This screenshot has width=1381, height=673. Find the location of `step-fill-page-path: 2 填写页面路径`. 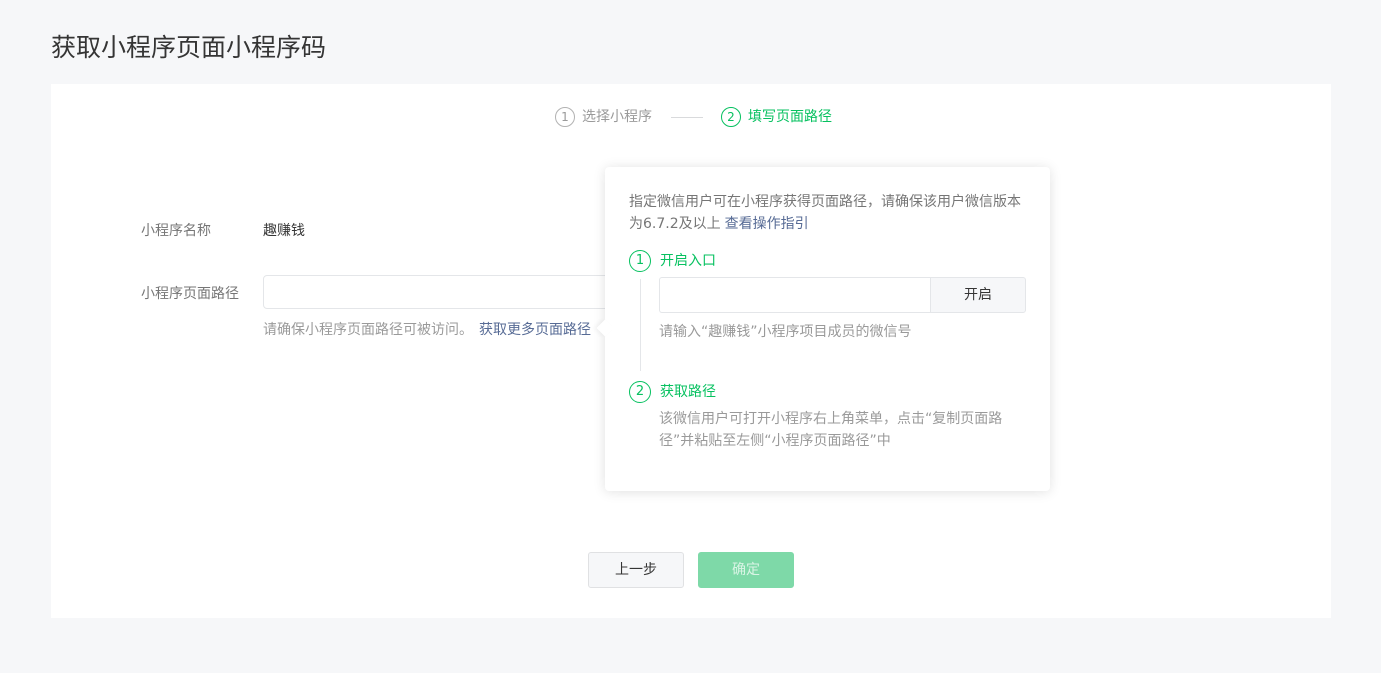

step-fill-page-path: 2 填写页面路径 is located at coordinates (776, 117).